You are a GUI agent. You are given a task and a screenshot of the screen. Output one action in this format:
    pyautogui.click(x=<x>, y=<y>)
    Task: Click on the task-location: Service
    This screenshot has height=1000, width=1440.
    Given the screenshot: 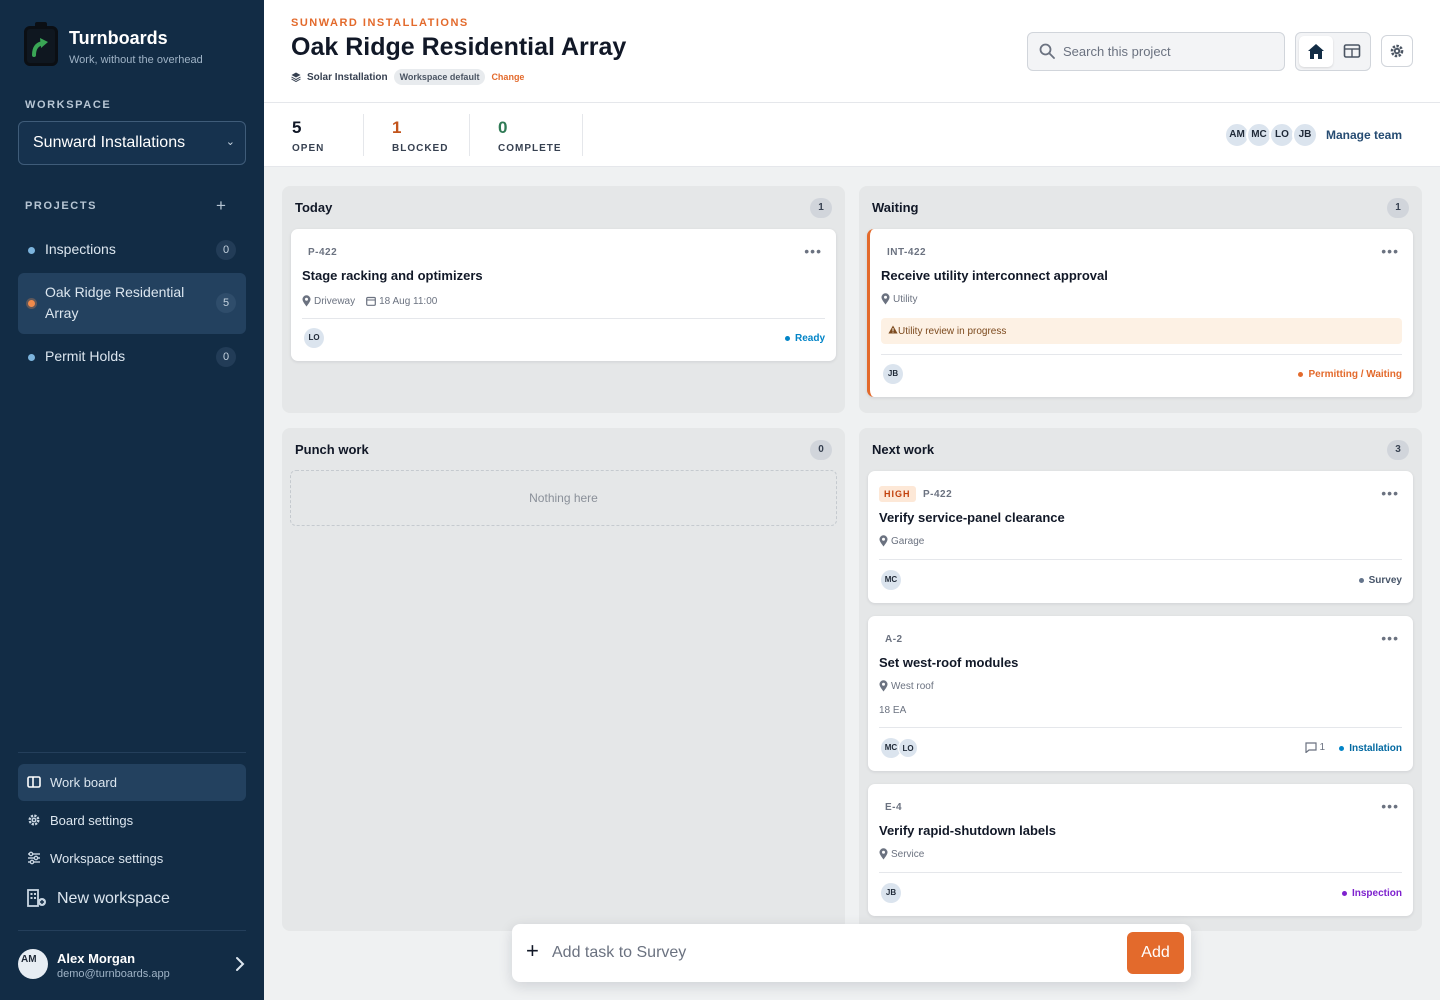 What is the action you would take?
    pyautogui.click(x=908, y=854)
    